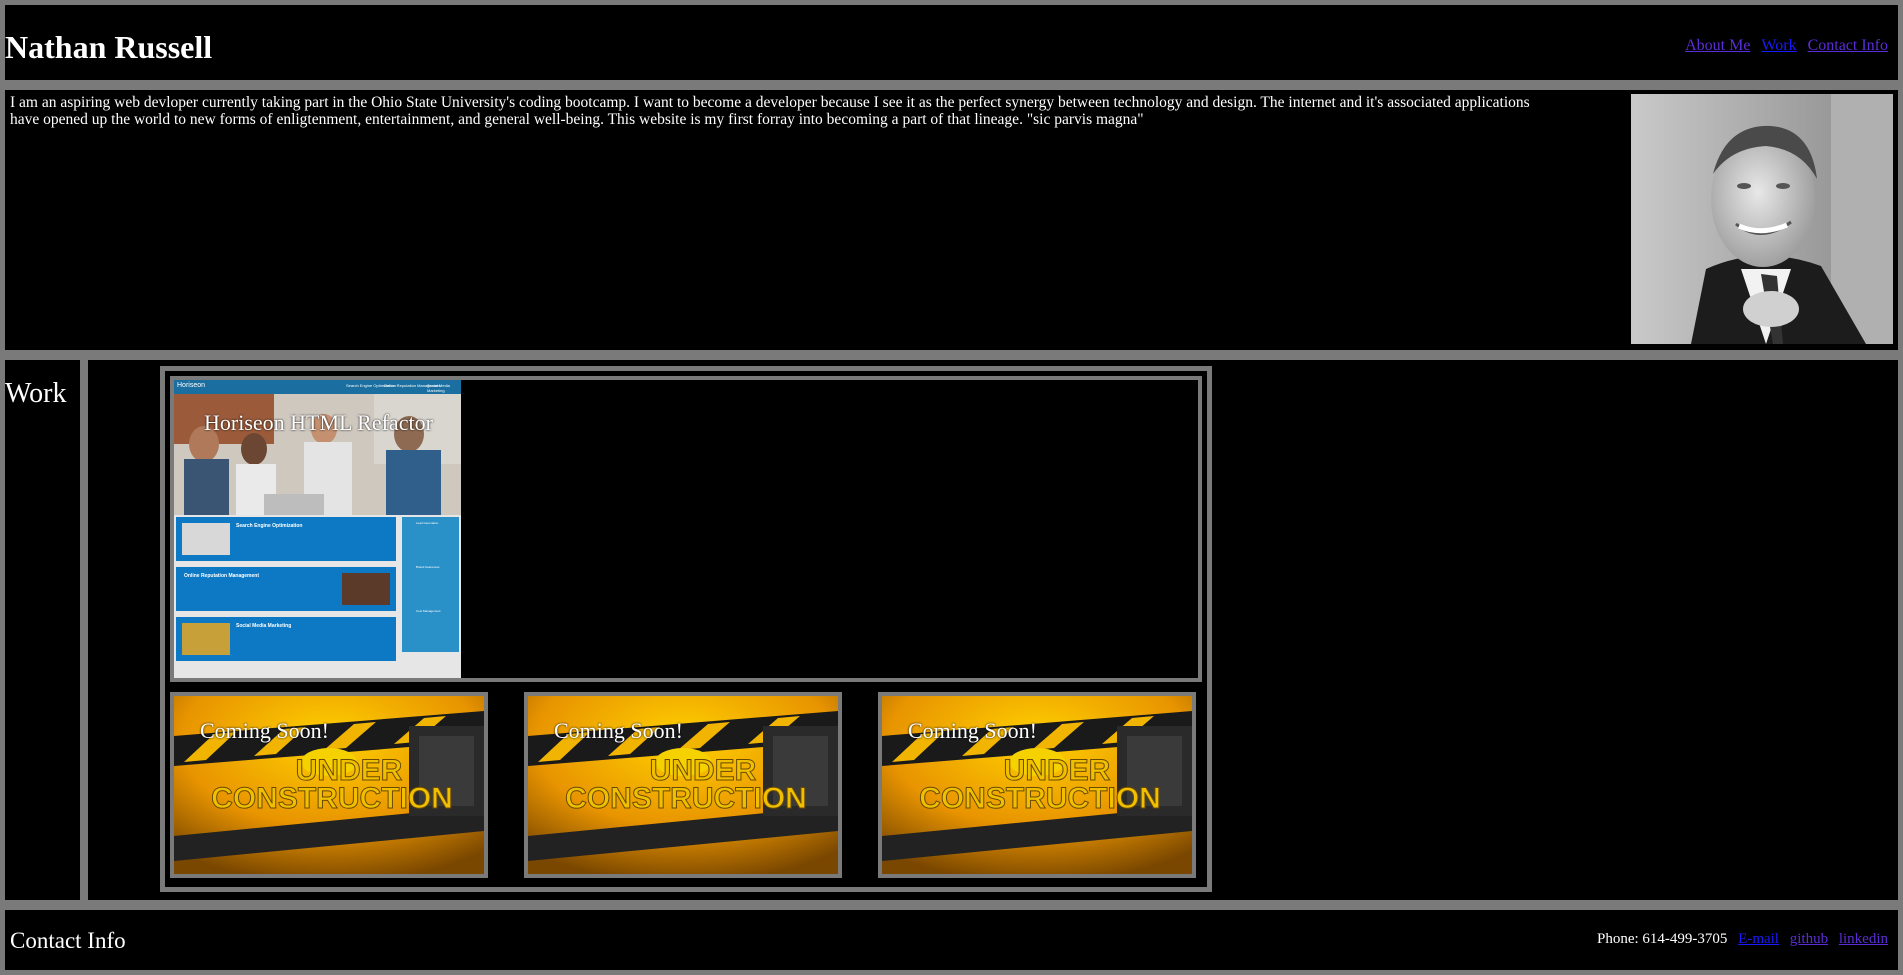 The width and height of the screenshot is (1903, 975). Describe the element at coordinates (68, 940) in the screenshot. I see `contact-title: Contact Info` at that location.